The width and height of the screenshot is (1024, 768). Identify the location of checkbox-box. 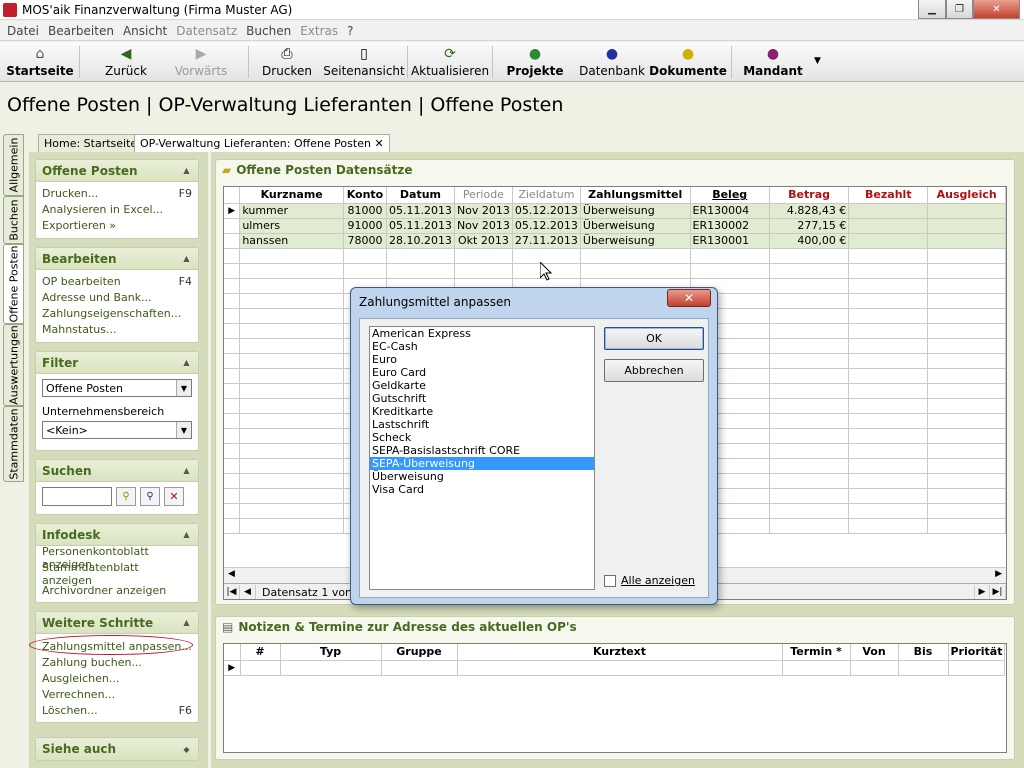
(610, 580).